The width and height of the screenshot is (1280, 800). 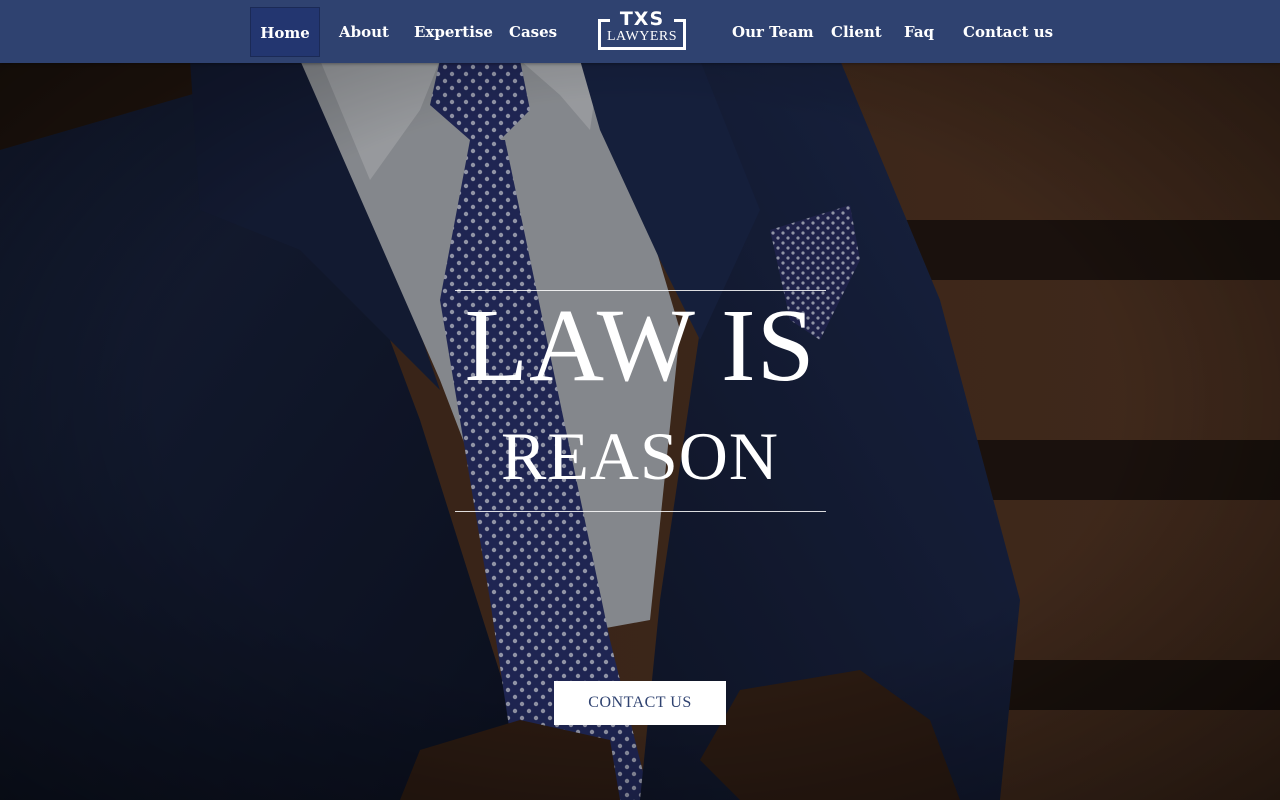 What do you see at coordinates (533, 32) in the screenshot?
I see `nav-item-cases: Cases` at bounding box center [533, 32].